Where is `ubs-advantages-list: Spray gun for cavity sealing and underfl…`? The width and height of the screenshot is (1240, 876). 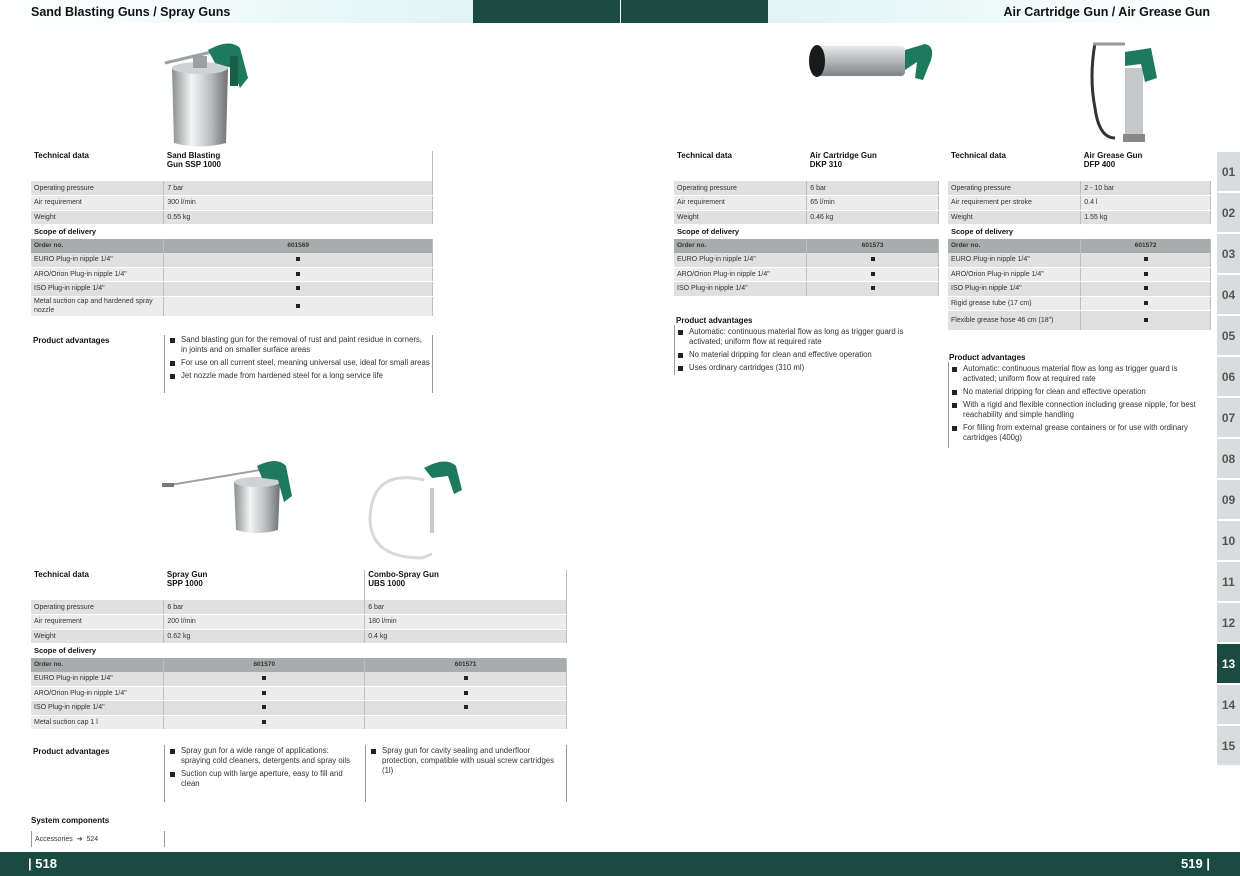 ubs-advantages-list: Spray gun for cavity sealing and underfl… is located at coordinates (466, 762).